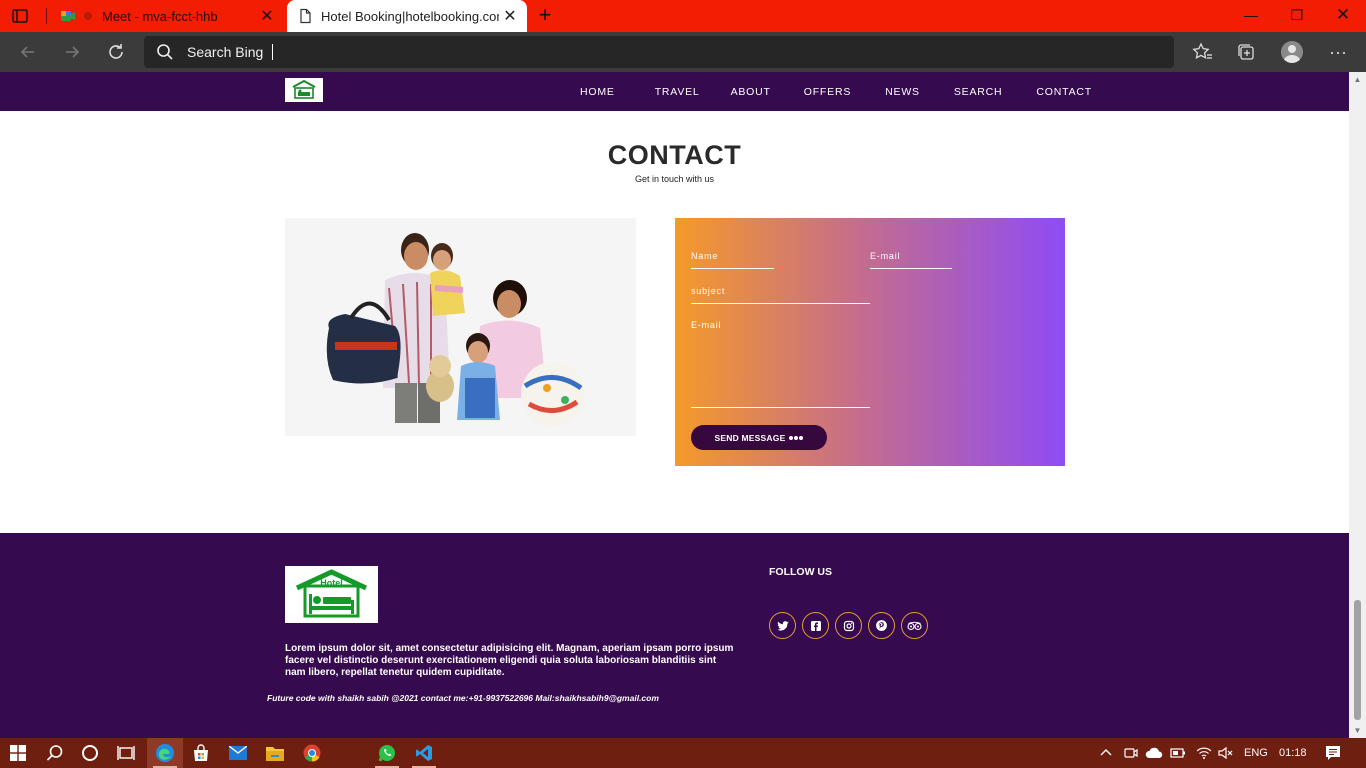 This screenshot has height=768, width=1366. What do you see at coordinates (387, 753) in the screenshot?
I see `whatsapp-icon` at bounding box center [387, 753].